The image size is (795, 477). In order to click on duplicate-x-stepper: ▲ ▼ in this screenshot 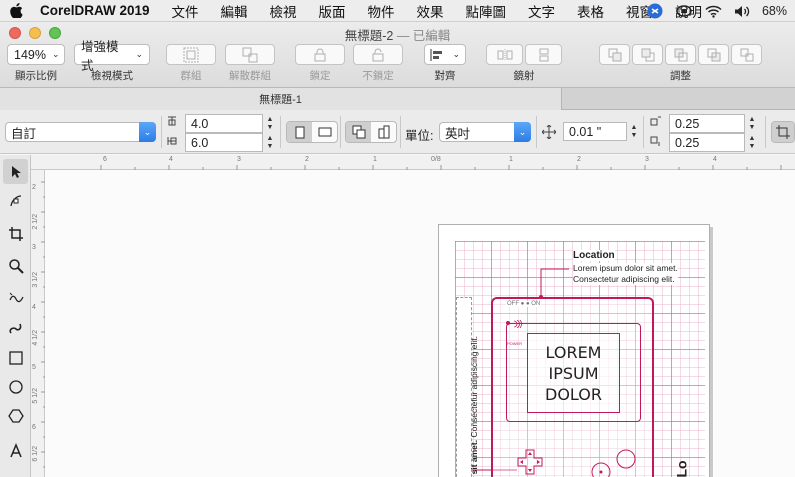, I will do `click(752, 123)`.